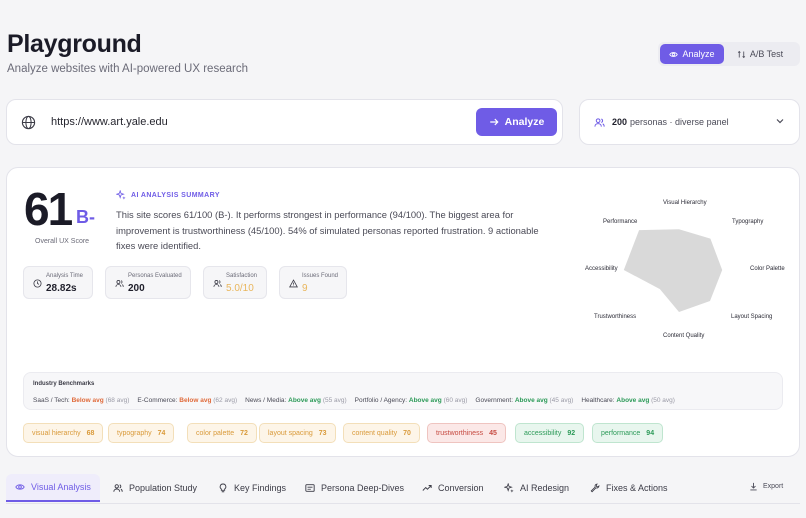 The height and width of the screenshot is (518, 806). What do you see at coordinates (466, 433) in the screenshot?
I see `category-chip: trustworthiness 45` at bounding box center [466, 433].